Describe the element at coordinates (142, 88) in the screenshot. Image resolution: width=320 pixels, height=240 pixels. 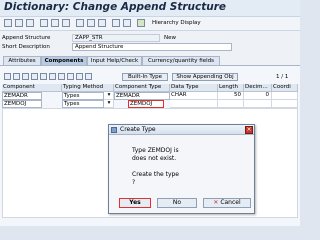
I see `column-header-component-type: Component Type` at that location.